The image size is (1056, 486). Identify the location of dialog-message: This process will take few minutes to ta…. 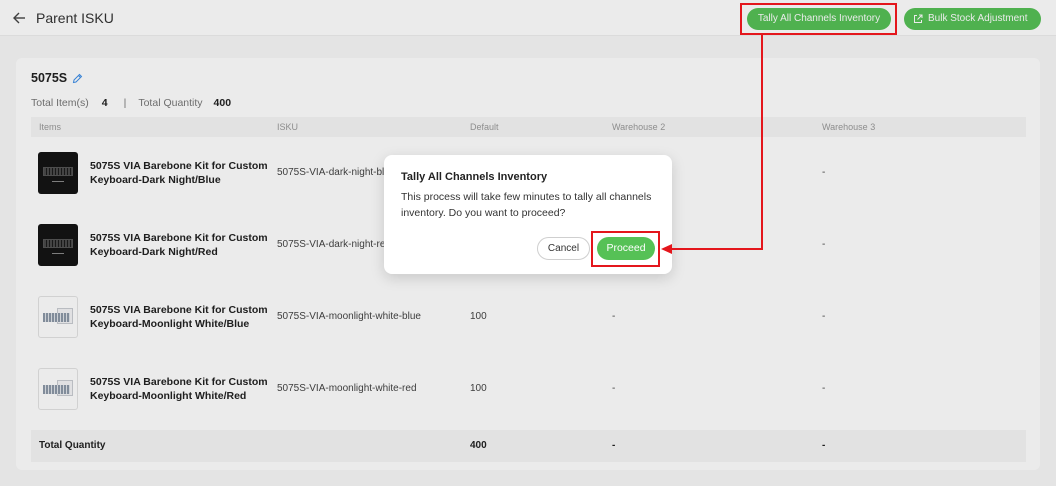
(526, 205).